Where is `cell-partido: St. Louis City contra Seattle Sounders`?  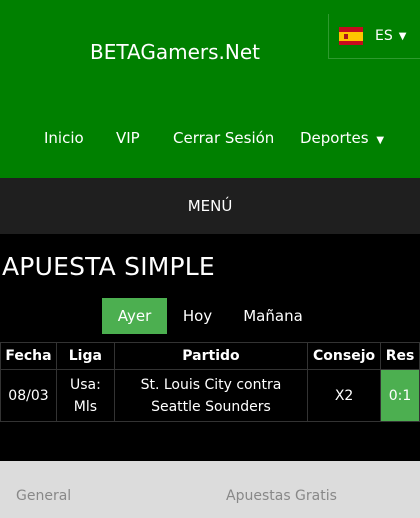 cell-partido: St. Louis City contra Seattle Sounders is located at coordinates (211, 395).